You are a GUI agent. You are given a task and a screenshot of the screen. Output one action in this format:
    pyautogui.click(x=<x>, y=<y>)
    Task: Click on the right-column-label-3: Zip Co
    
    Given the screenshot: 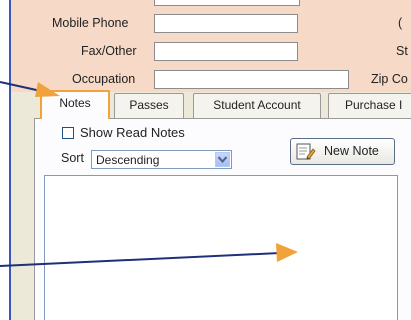 What is the action you would take?
    pyautogui.click(x=389, y=79)
    